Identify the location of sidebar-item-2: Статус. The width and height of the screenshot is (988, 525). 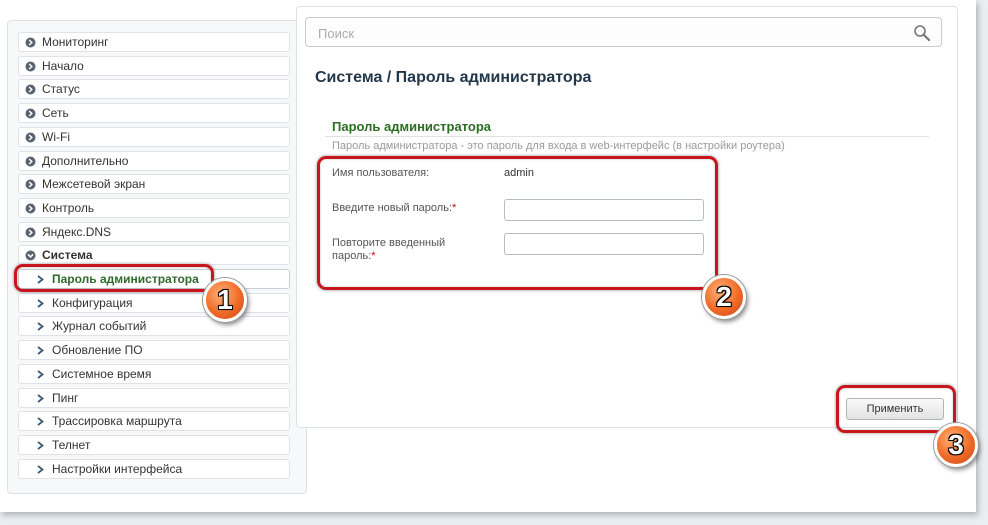
(154, 89).